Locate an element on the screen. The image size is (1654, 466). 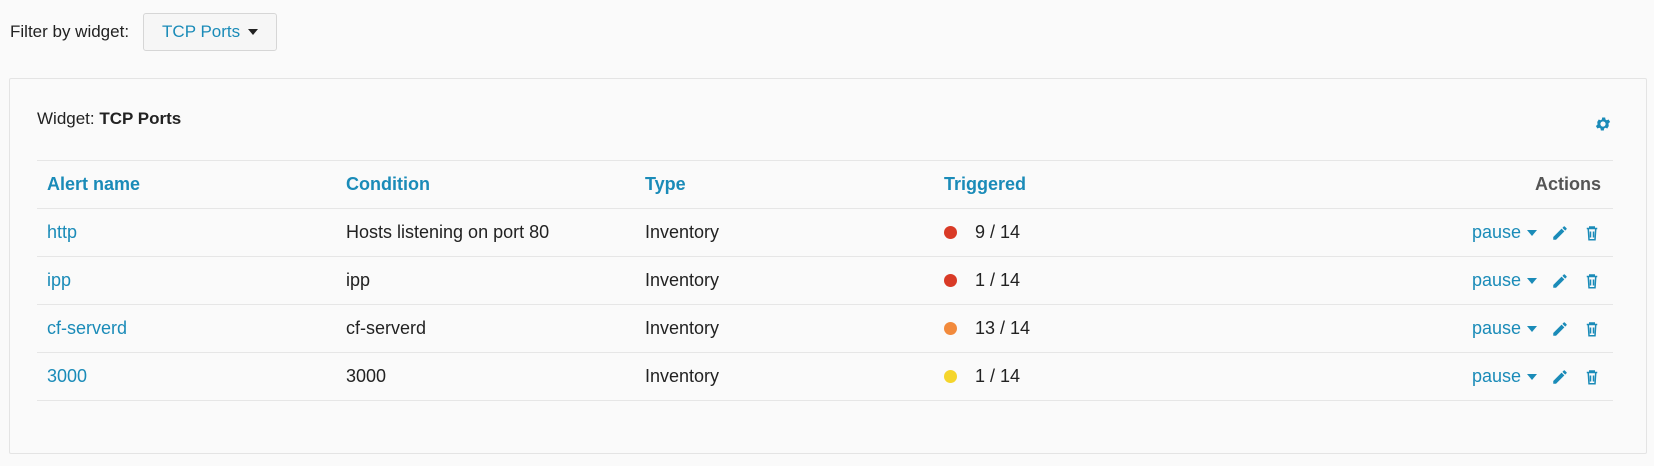
column-header-triggered: Triggered is located at coordinates (1089, 184).